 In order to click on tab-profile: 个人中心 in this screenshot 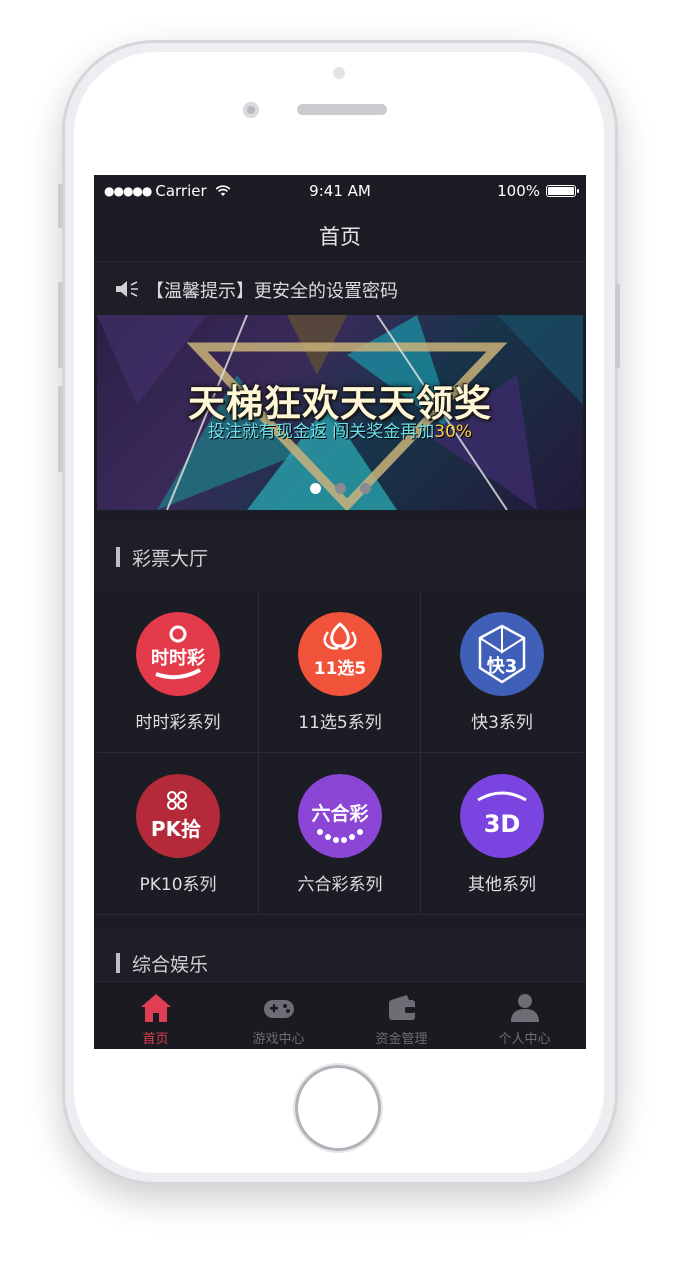, I will do `click(524, 1015)`.